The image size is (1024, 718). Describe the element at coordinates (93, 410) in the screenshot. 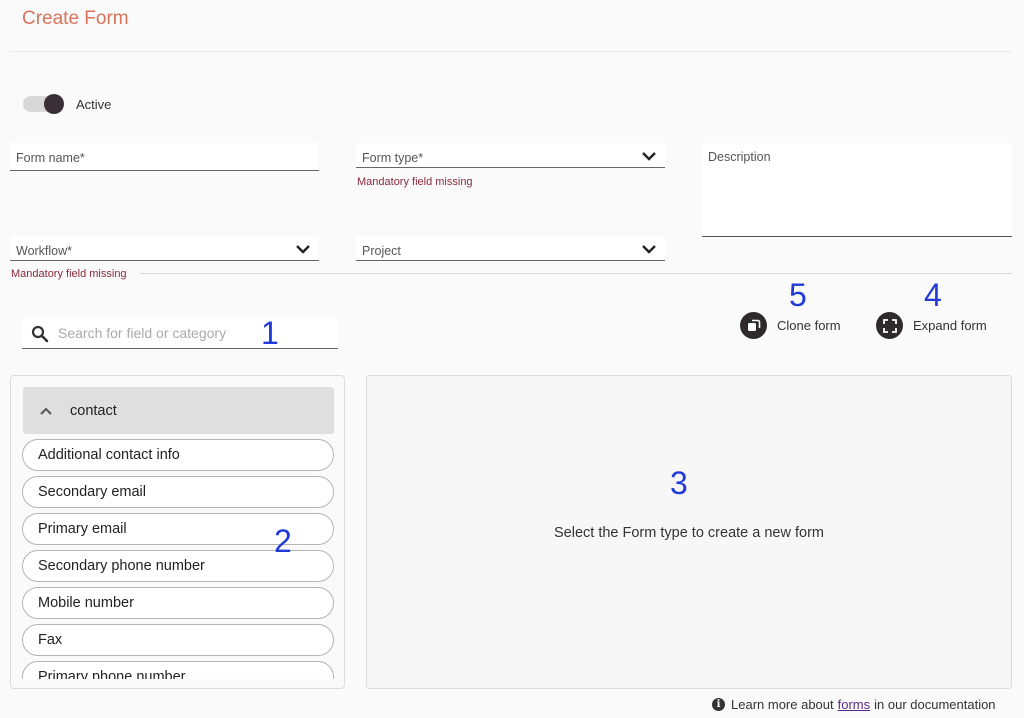

I see `category-label: contact` at that location.